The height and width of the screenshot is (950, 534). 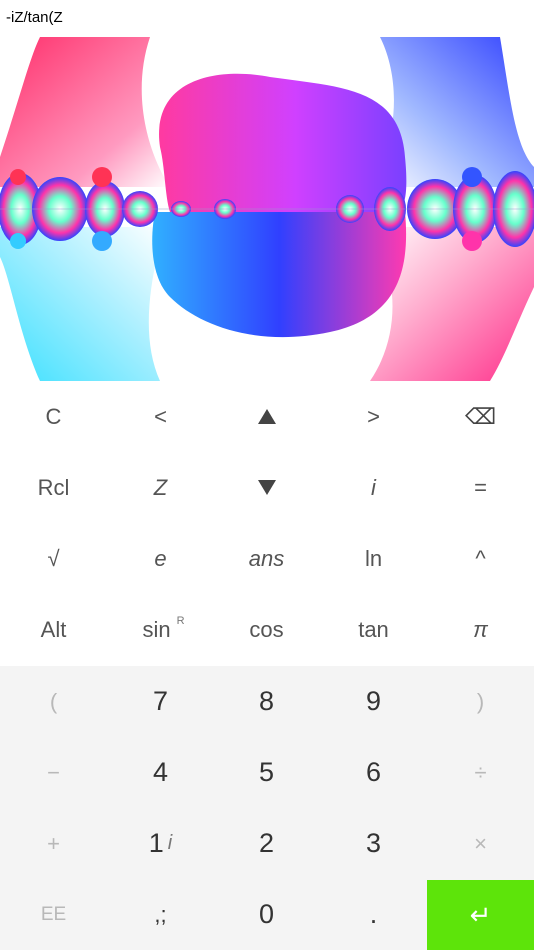 I want to click on digit-2-label: 2, so click(x=266, y=843).